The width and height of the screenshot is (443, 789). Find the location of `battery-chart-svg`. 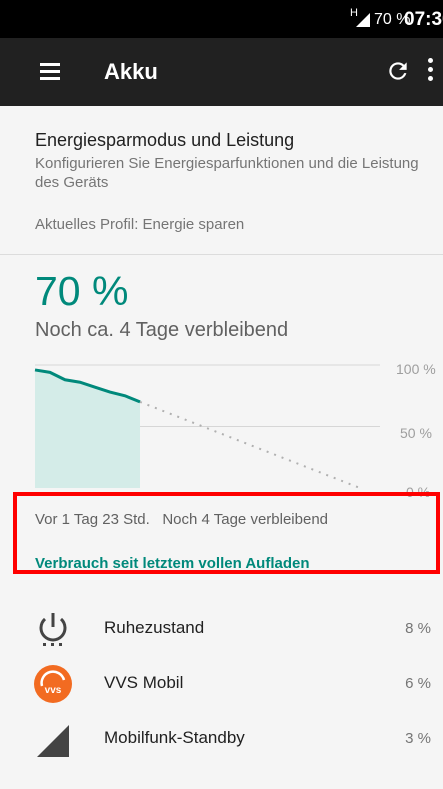

battery-chart-svg is located at coordinates (207, 426).